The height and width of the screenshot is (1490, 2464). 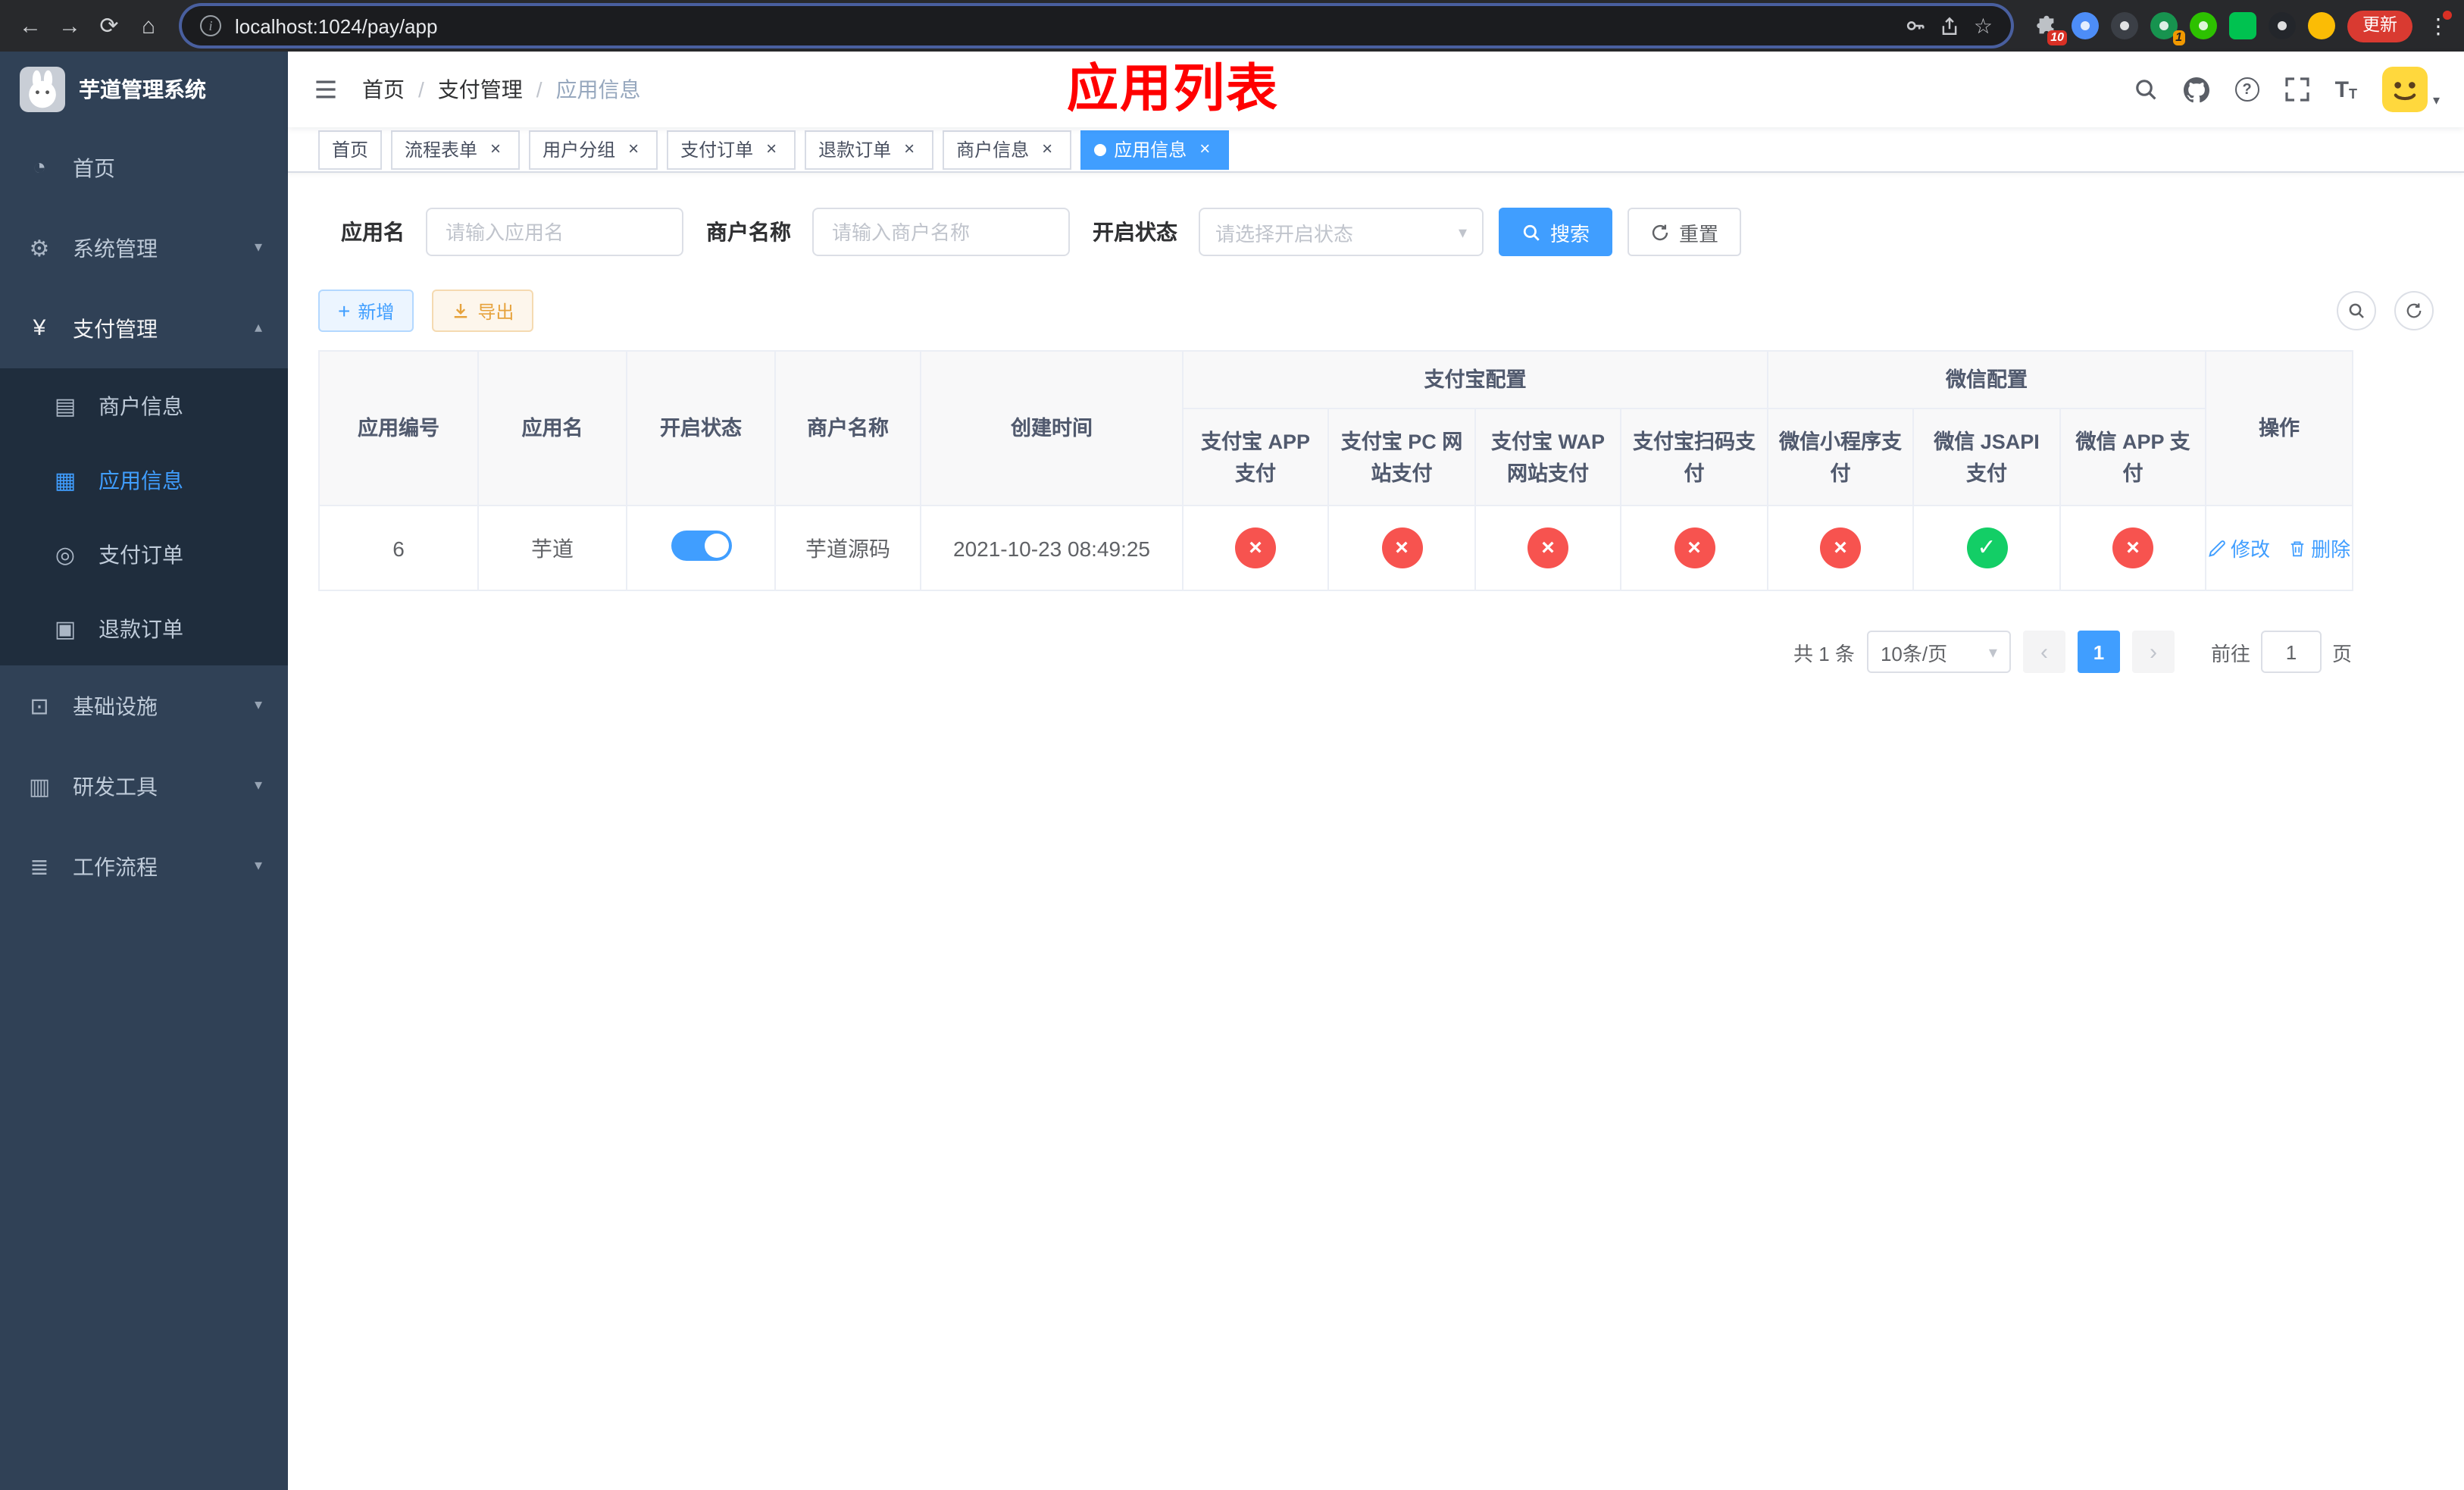 I want to click on breadcrumb-home: 首页, so click(x=383, y=89).